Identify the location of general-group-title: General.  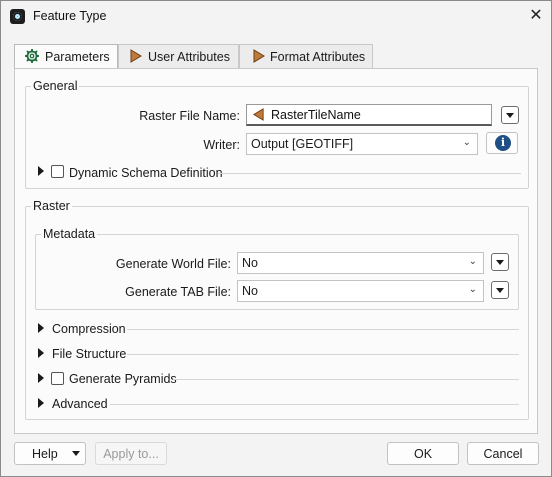
(55, 86).